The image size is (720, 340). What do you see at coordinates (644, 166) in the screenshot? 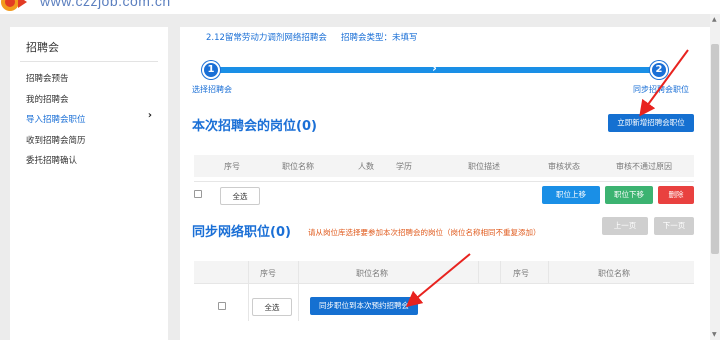
I see `col-reject-reason: 审核不通过原因` at bounding box center [644, 166].